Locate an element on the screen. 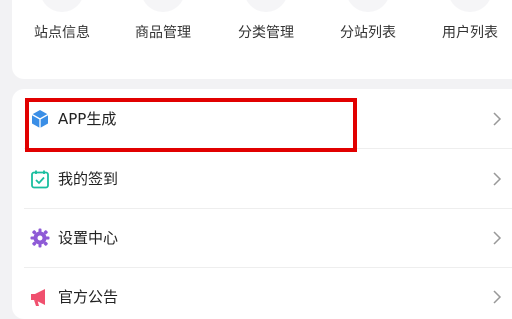 The height and width of the screenshot is (319, 512). sitemap-icon is located at coordinates (368, 6).